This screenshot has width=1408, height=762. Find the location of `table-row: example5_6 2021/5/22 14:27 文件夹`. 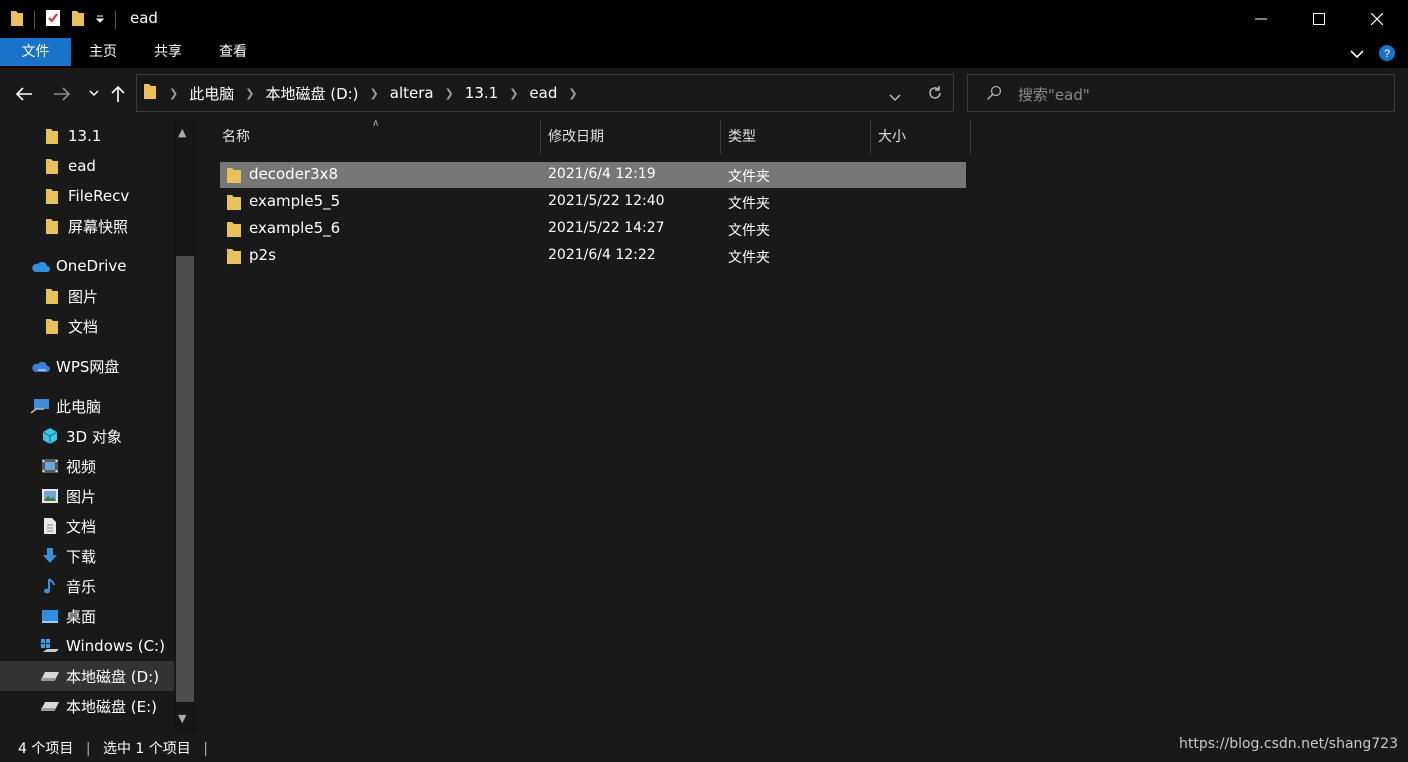

table-row: example5_6 2021/5/22 14:27 文件夹 is located at coordinates (593, 229).